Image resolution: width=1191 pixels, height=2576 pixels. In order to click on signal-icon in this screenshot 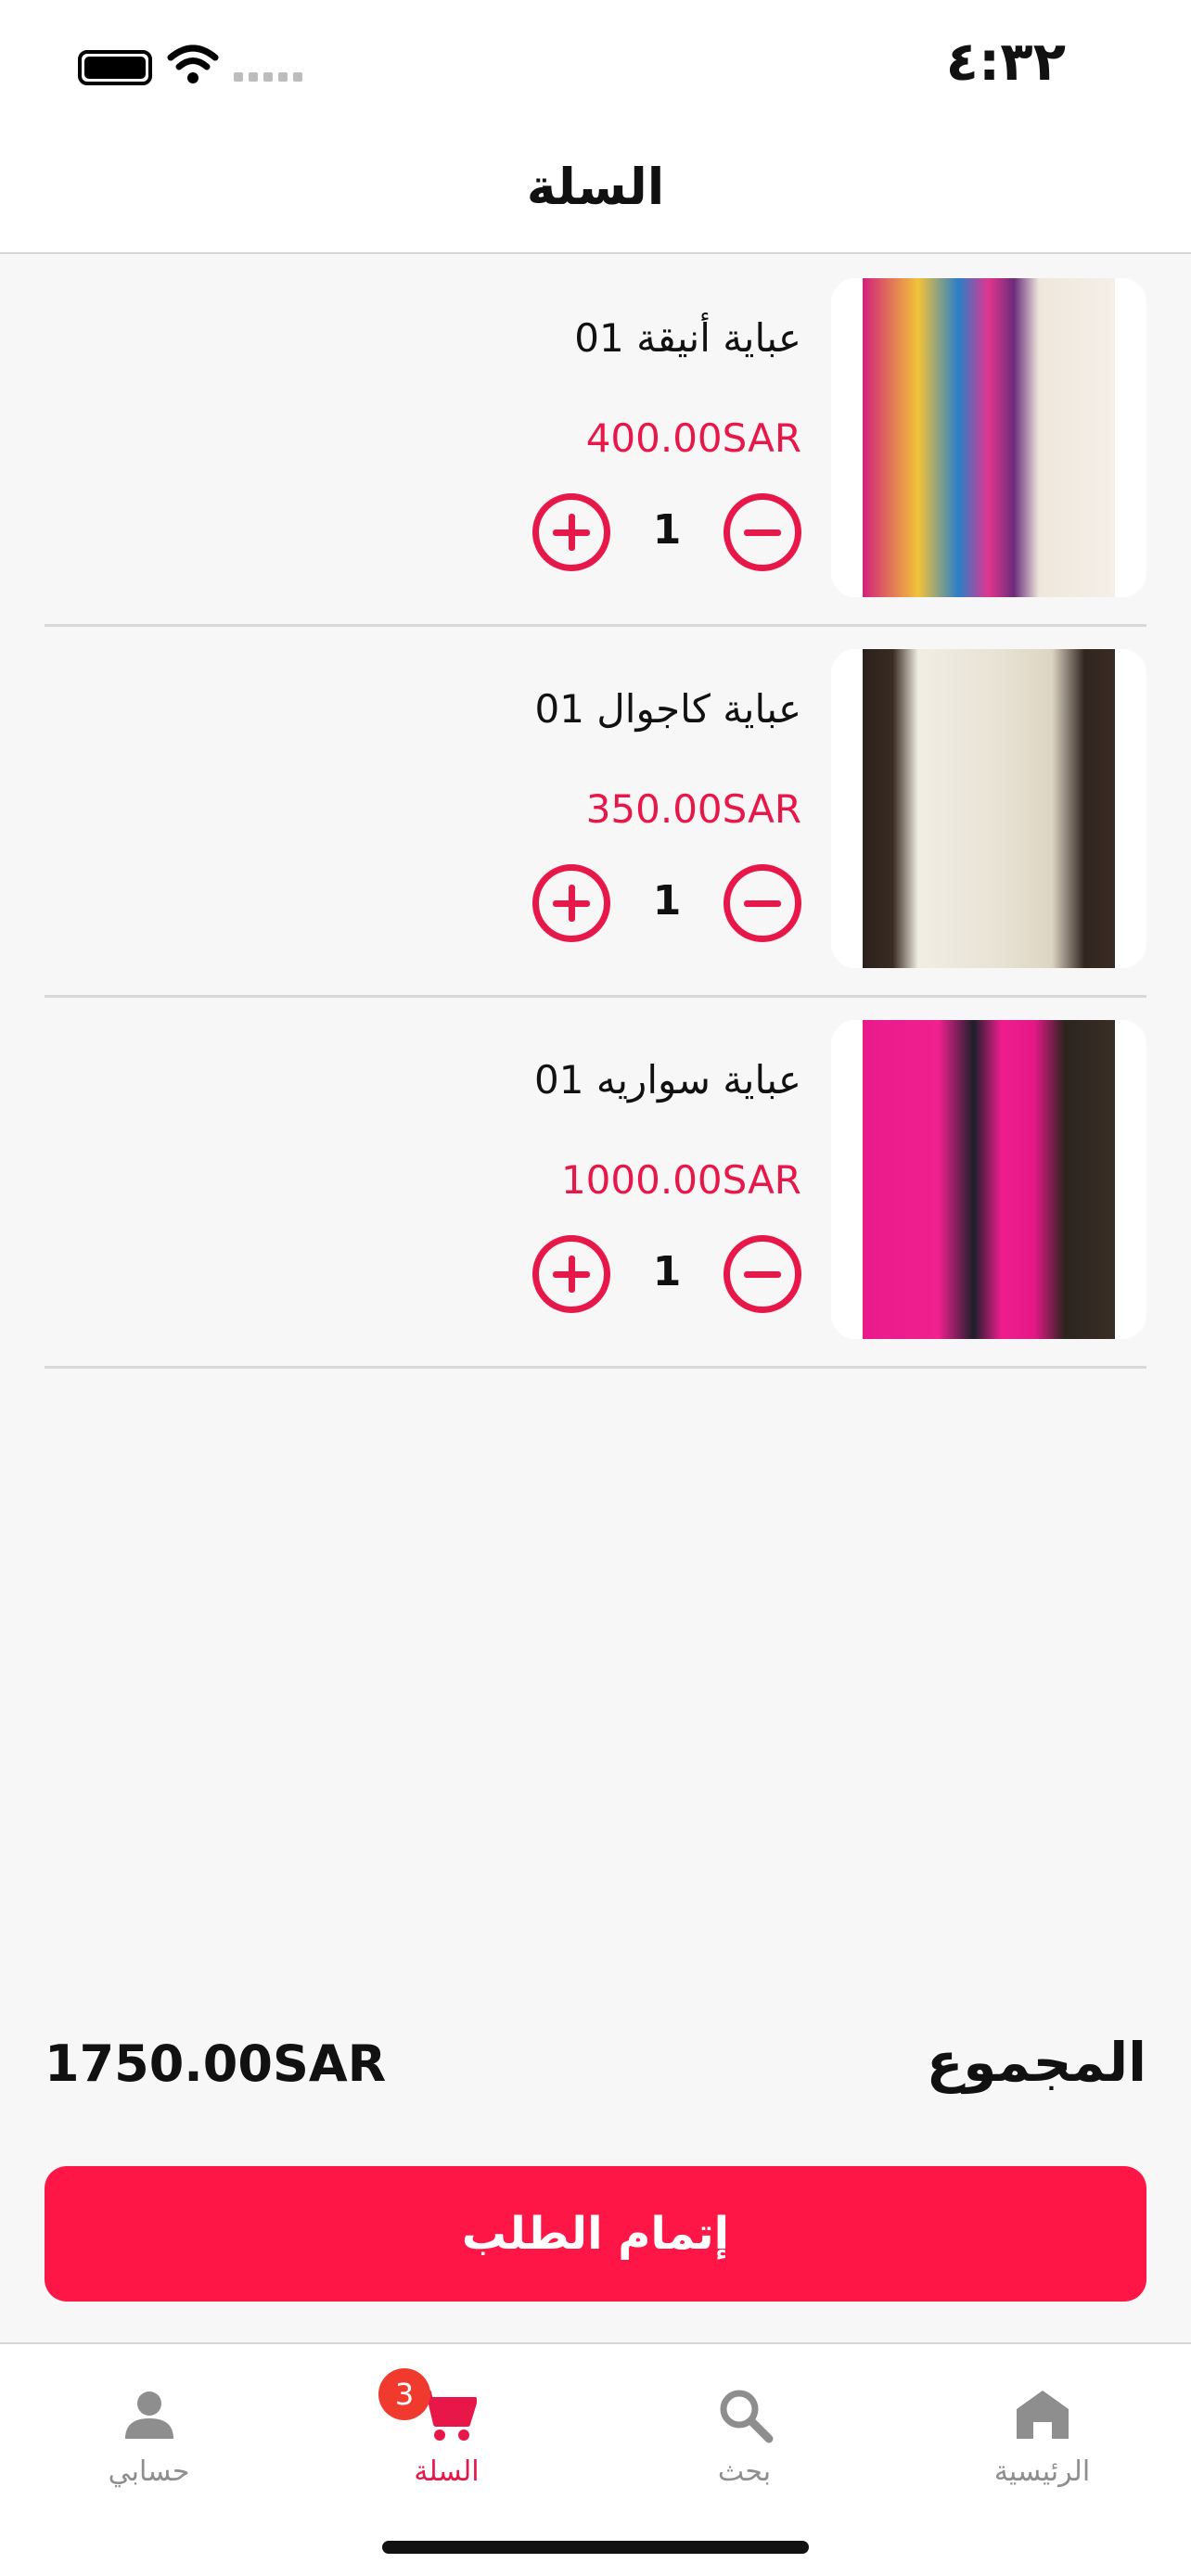, I will do `click(268, 77)`.